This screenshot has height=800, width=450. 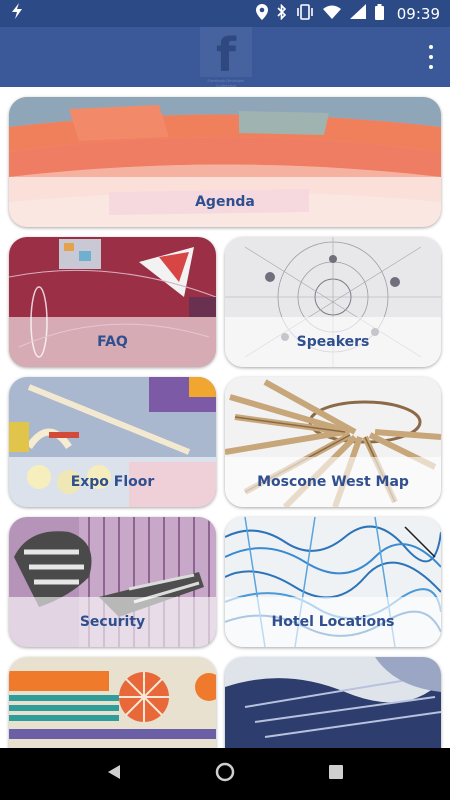 What do you see at coordinates (114, 774) in the screenshot?
I see `back-icon` at bounding box center [114, 774].